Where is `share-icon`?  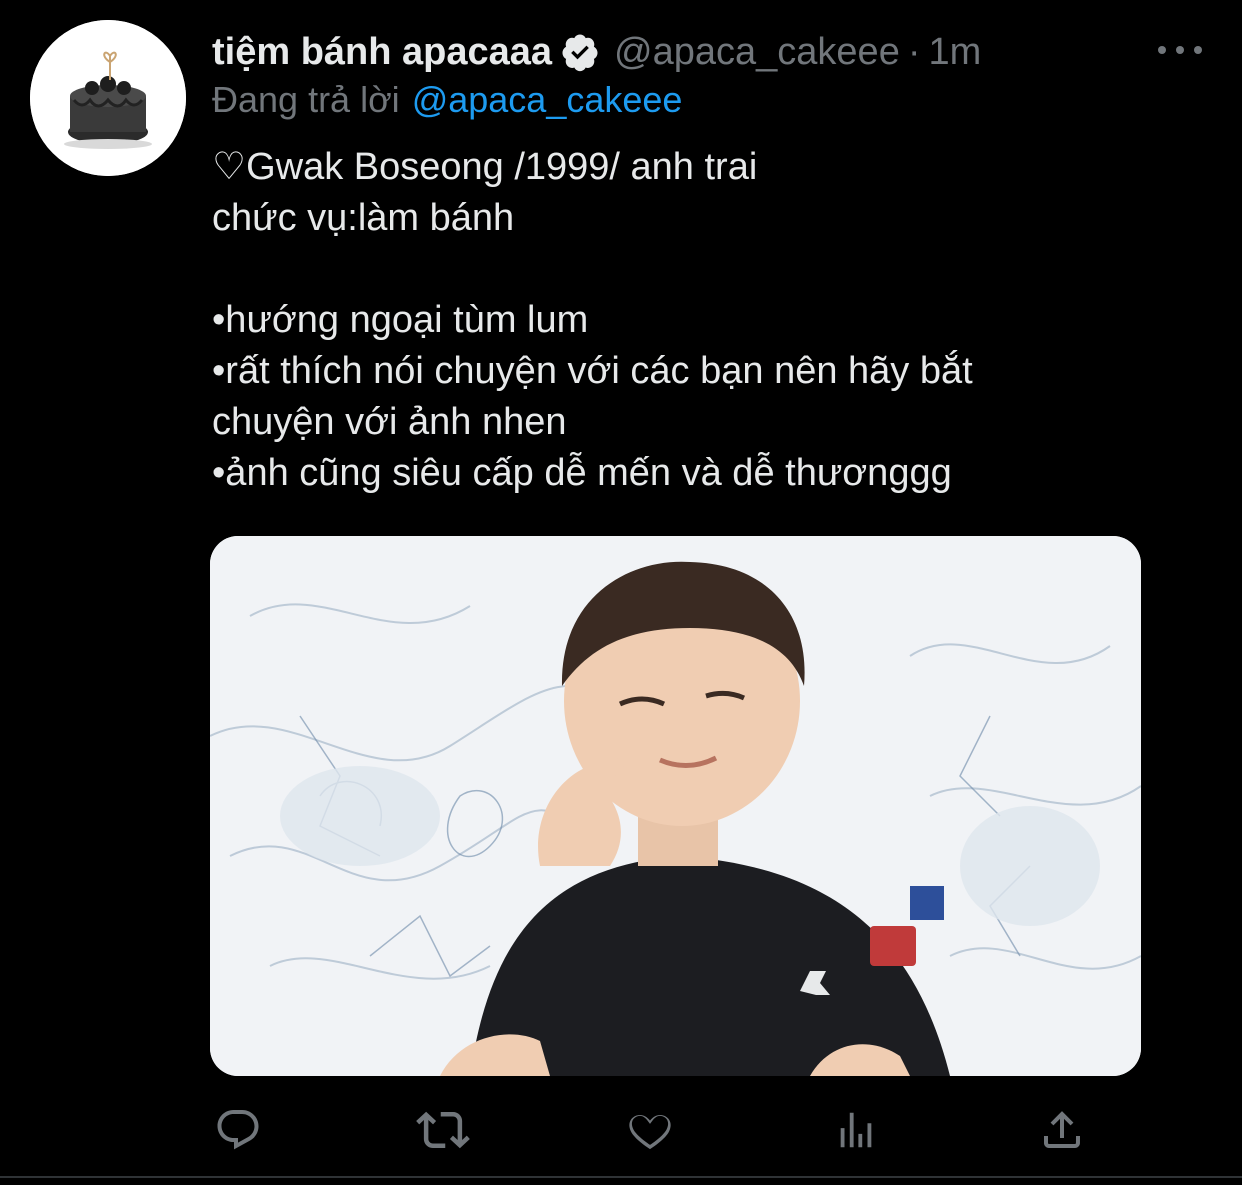 share-icon is located at coordinates (1062, 1130).